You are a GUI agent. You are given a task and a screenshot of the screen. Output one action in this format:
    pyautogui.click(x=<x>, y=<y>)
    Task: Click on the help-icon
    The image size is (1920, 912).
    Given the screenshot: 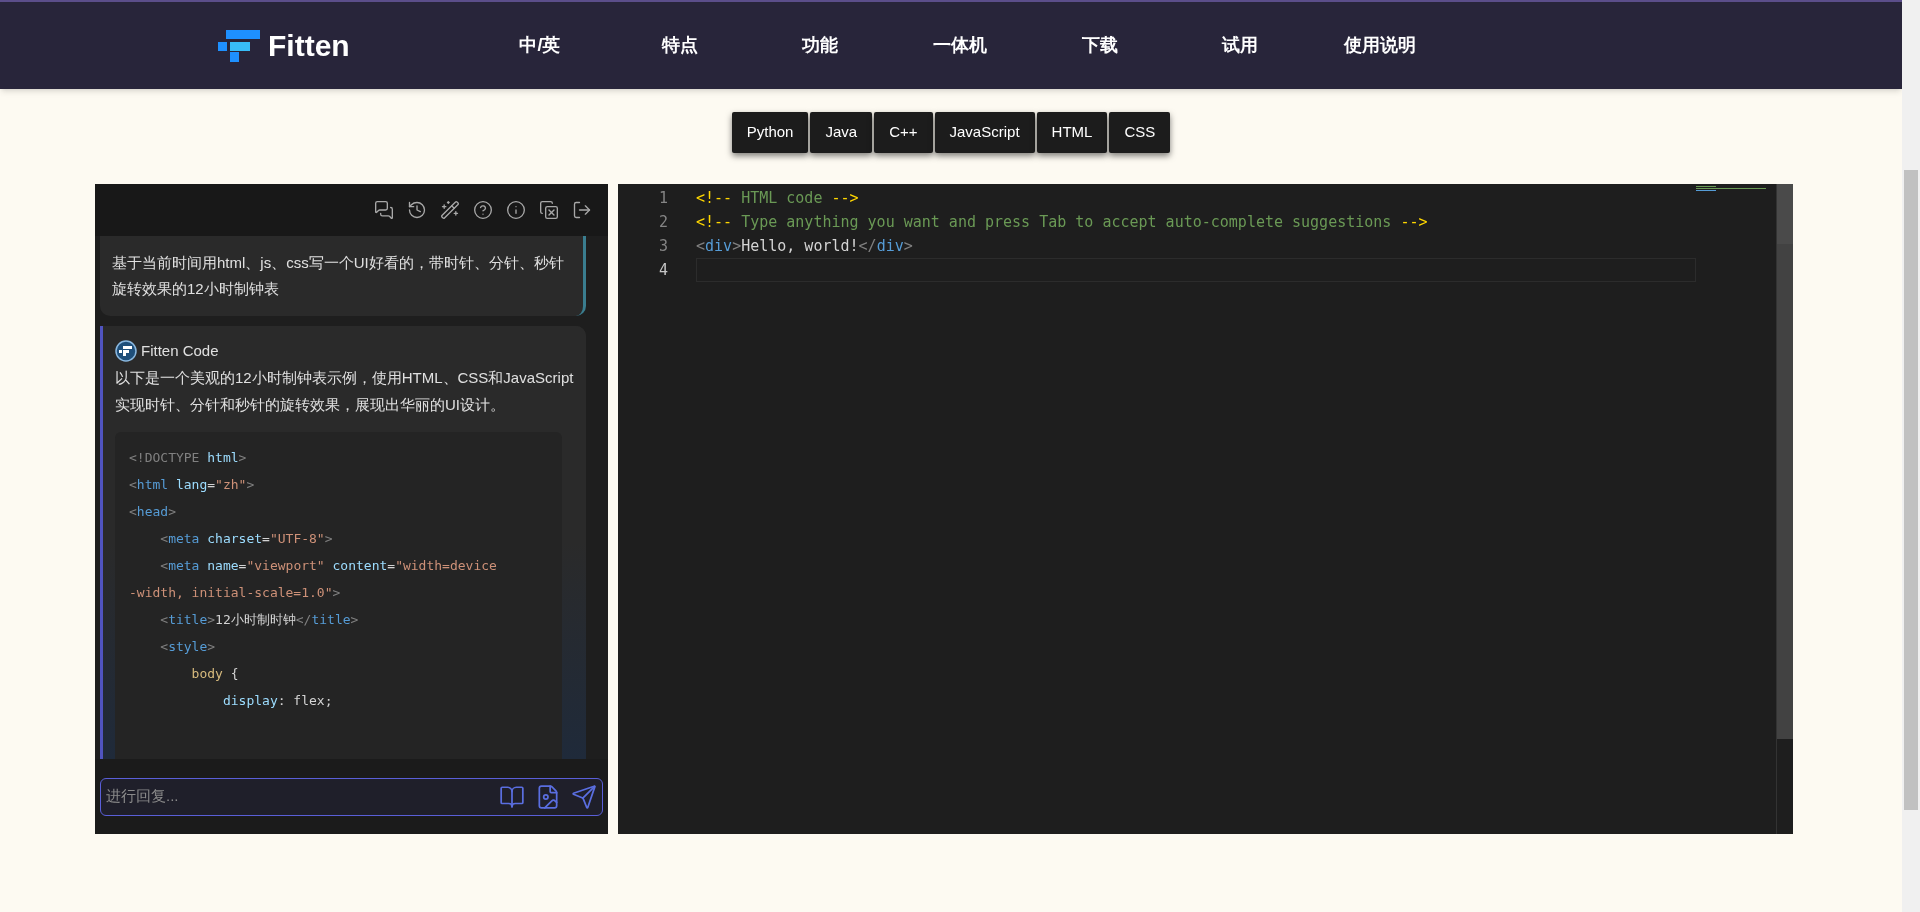 What is the action you would take?
    pyautogui.click(x=483, y=210)
    